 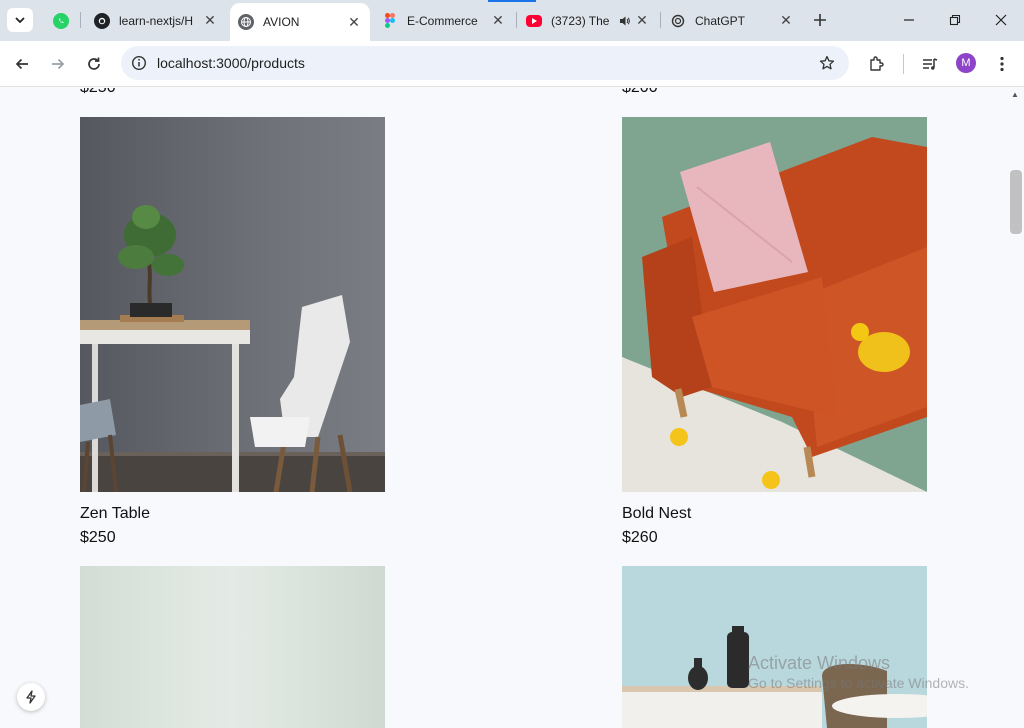 What do you see at coordinates (580, 20) in the screenshot?
I see `tab-title: (3723) The` at bounding box center [580, 20].